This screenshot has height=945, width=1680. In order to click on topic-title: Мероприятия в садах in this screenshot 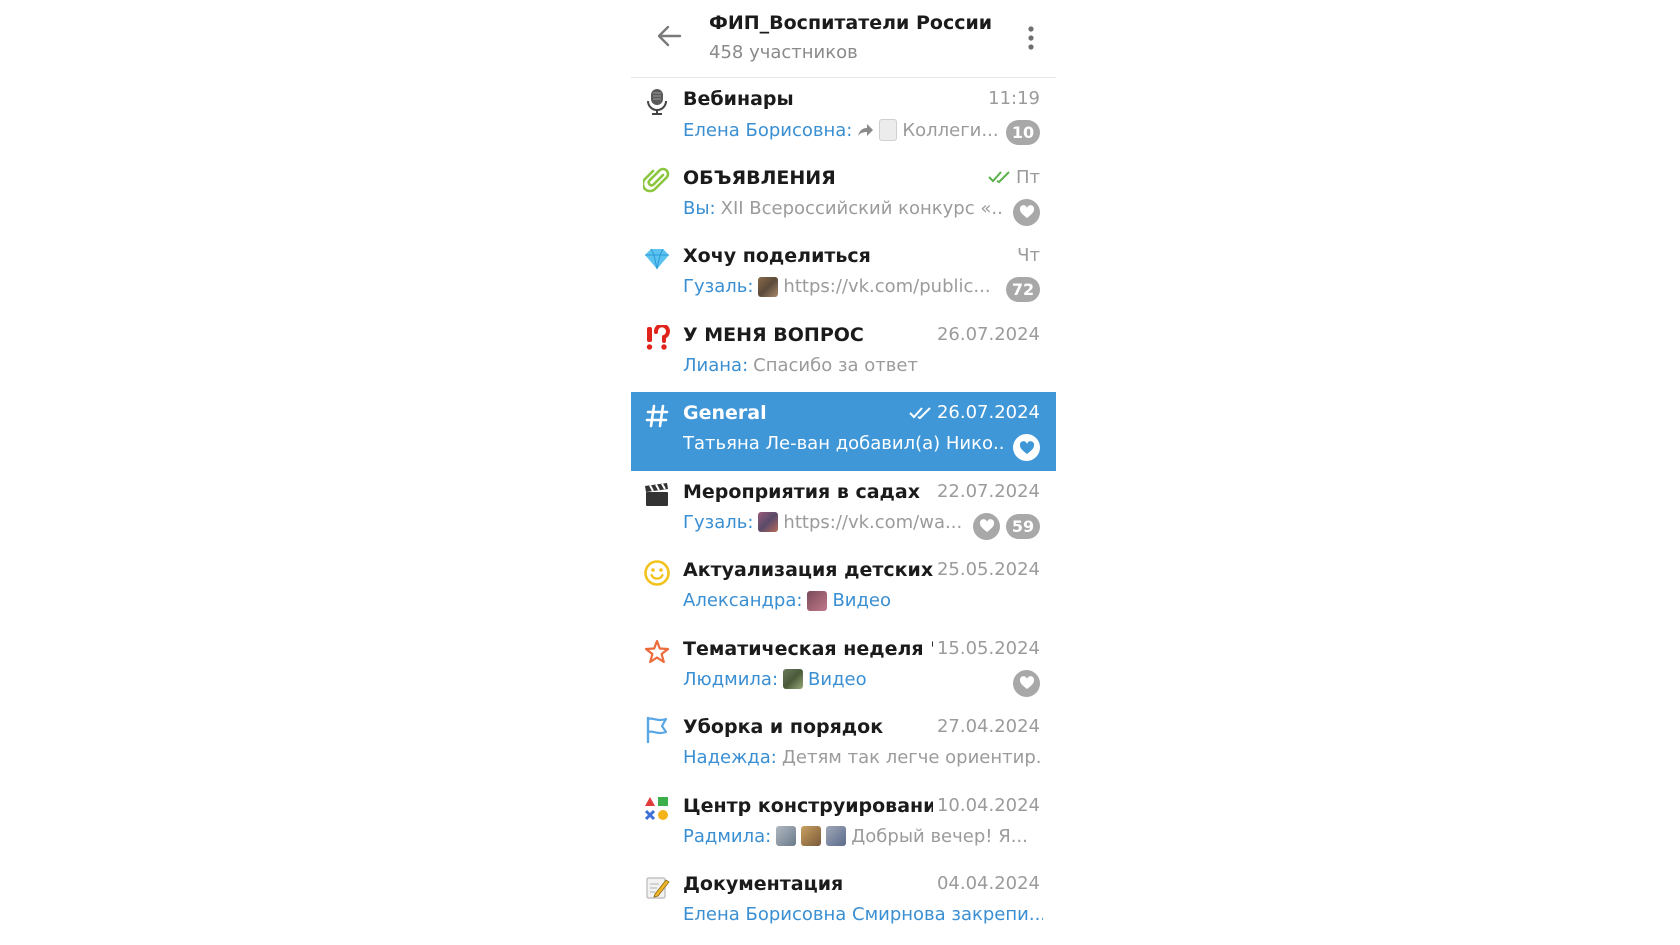, I will do `click(801, 491)`.